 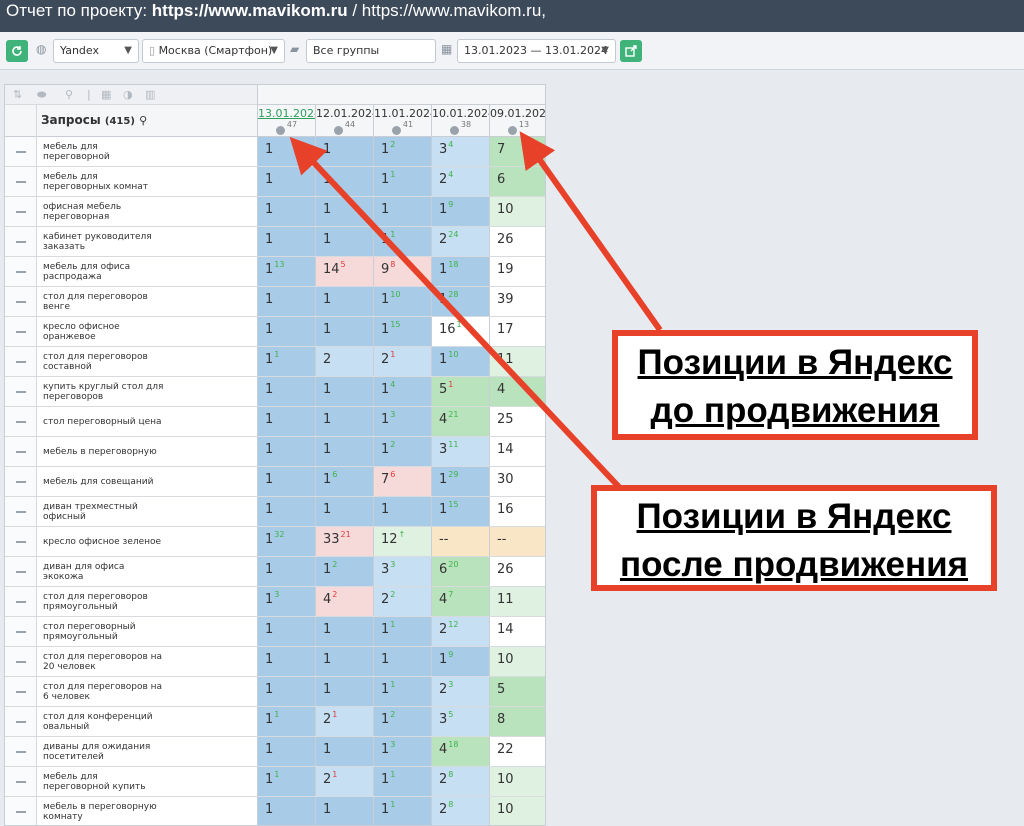 What do you see at coordinates (795, 385) in the screenshot?
I see `annotation-before: Позиции в Яндекс до продвижения` at bounding box center [795, 385].